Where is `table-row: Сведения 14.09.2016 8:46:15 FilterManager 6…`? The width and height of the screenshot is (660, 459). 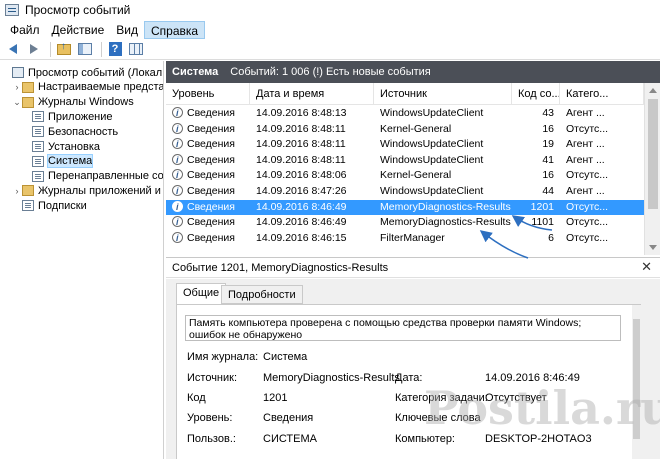
table-row: Сведения 14.09.2016 8:46:15 FilterManager 6… is located at coordinates (405, 239).